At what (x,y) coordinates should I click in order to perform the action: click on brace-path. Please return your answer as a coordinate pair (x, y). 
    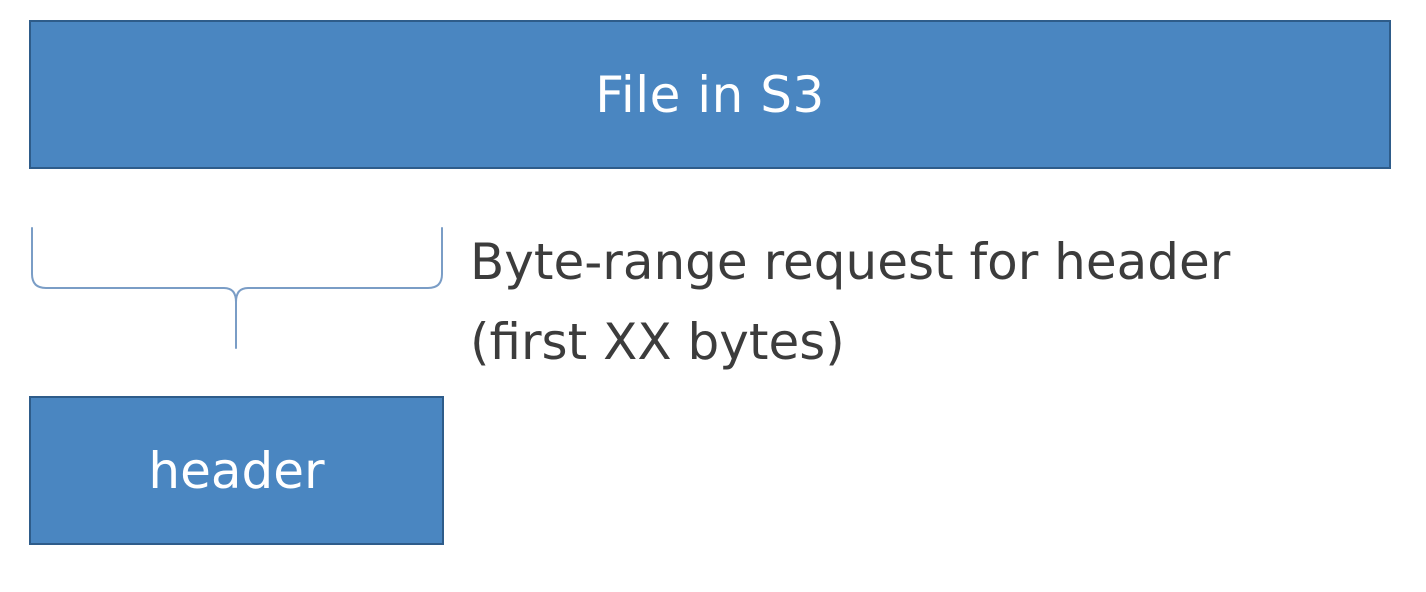
    Looking at the image, I should click on (237, 288).